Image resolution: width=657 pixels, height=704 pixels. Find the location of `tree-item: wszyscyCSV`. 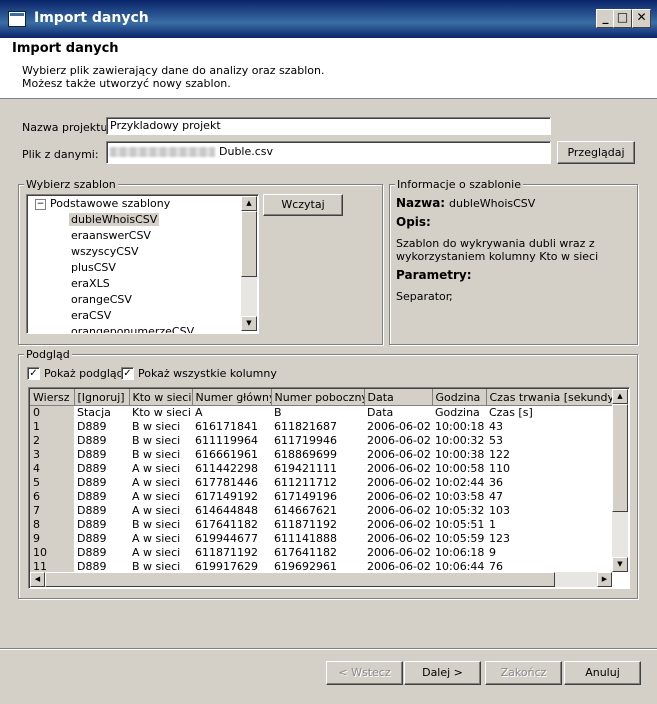

tree-item: wszyscyCSV is located at coordinates (105, 252).